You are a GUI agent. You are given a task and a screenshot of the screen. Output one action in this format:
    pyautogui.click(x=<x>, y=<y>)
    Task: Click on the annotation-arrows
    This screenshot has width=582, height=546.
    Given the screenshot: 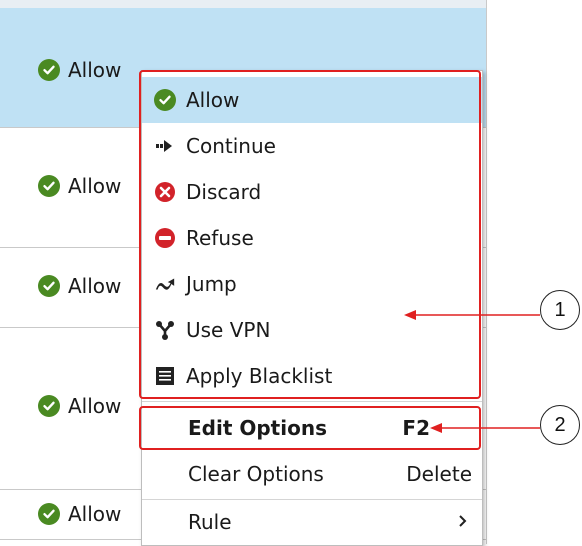 What is the action you would take?
    pyautogui.click(x=472, y=371)
    